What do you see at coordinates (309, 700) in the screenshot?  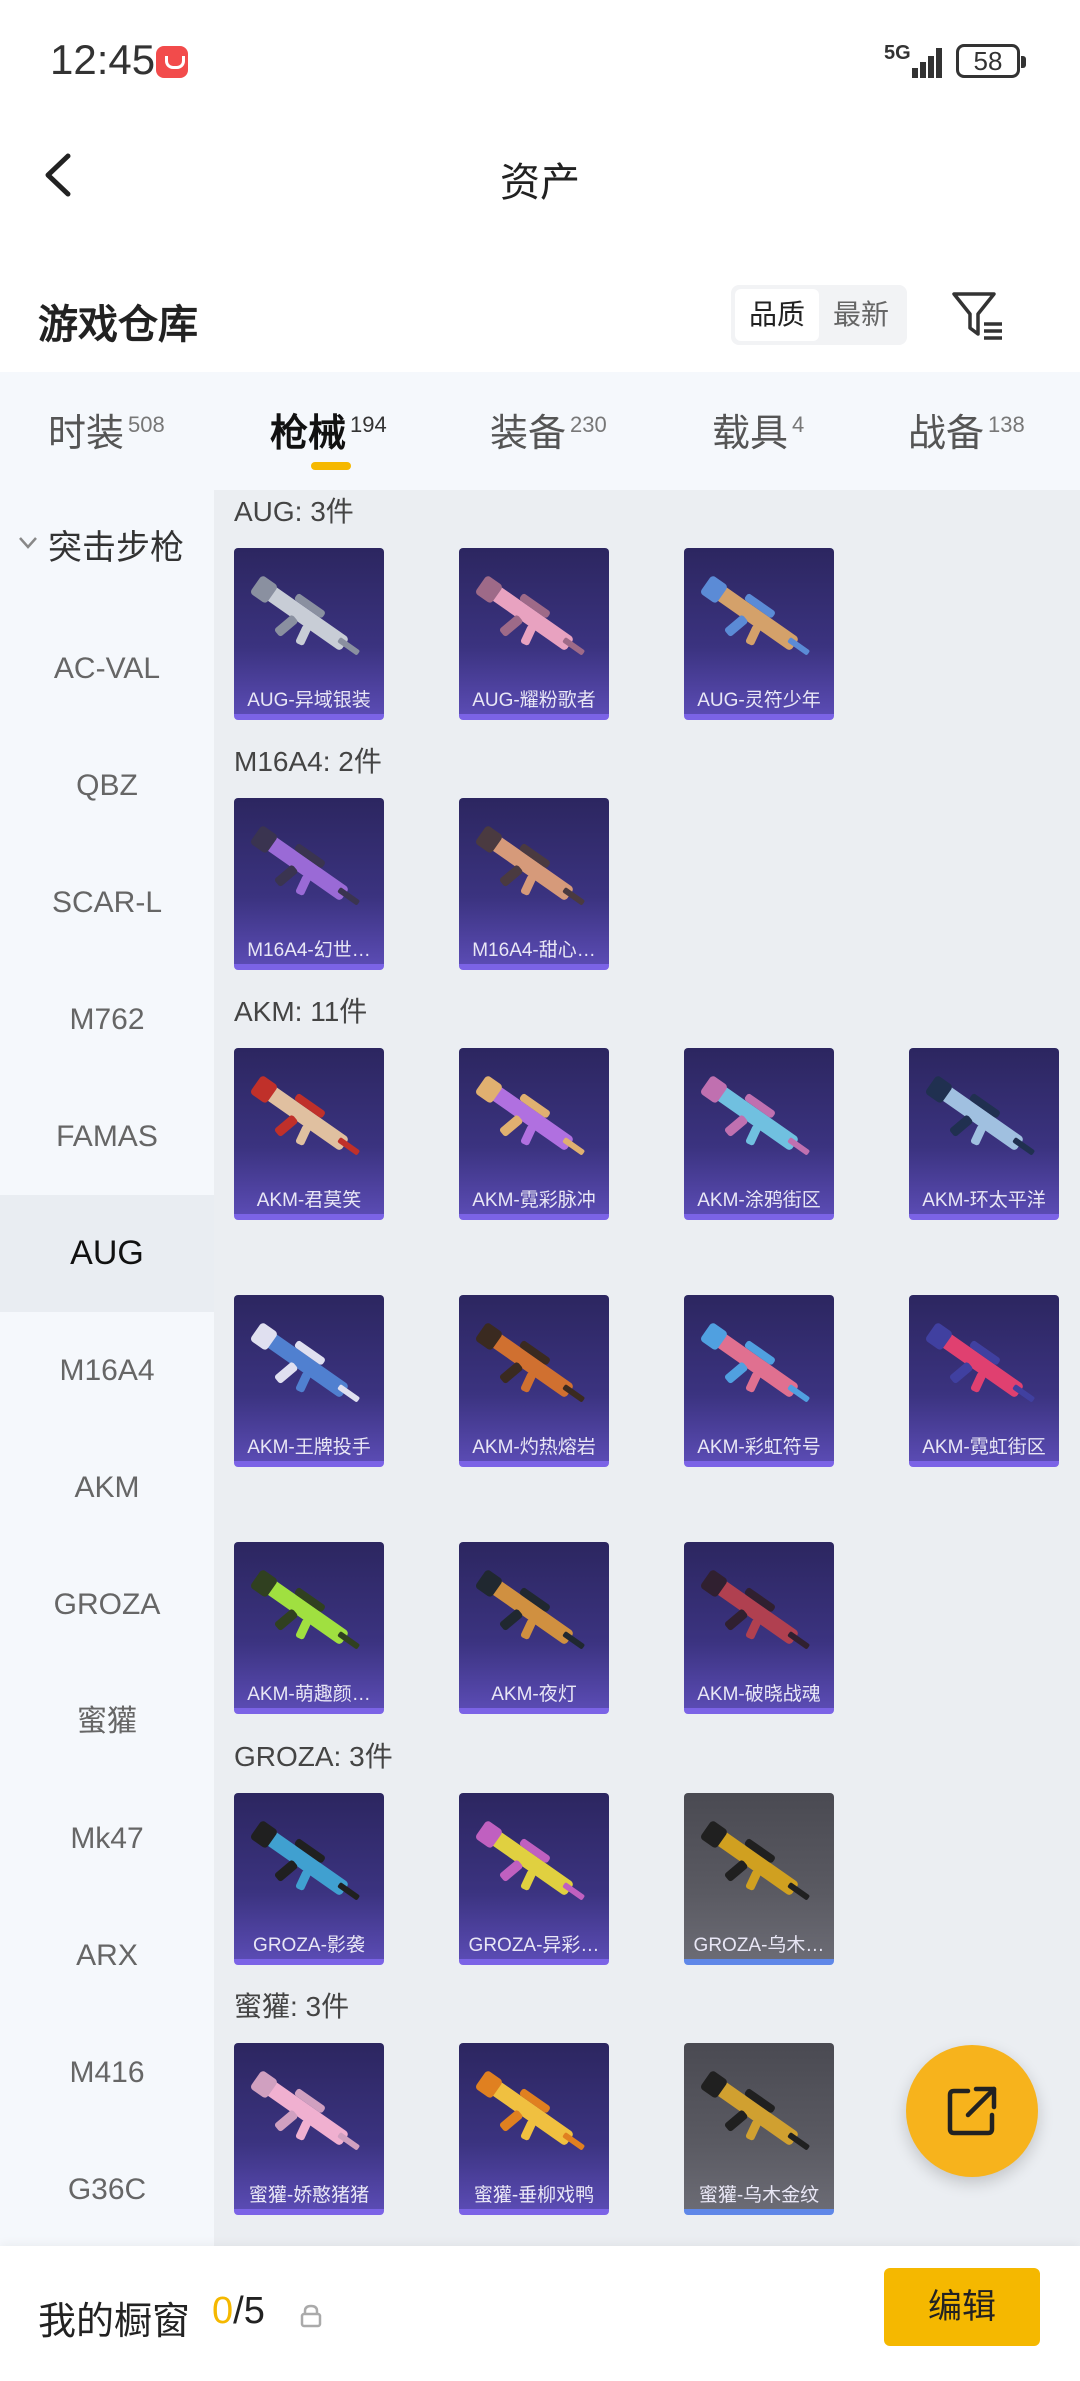 I see `weapon-name: AUG-异域银装` at bounding box center [309, 700].